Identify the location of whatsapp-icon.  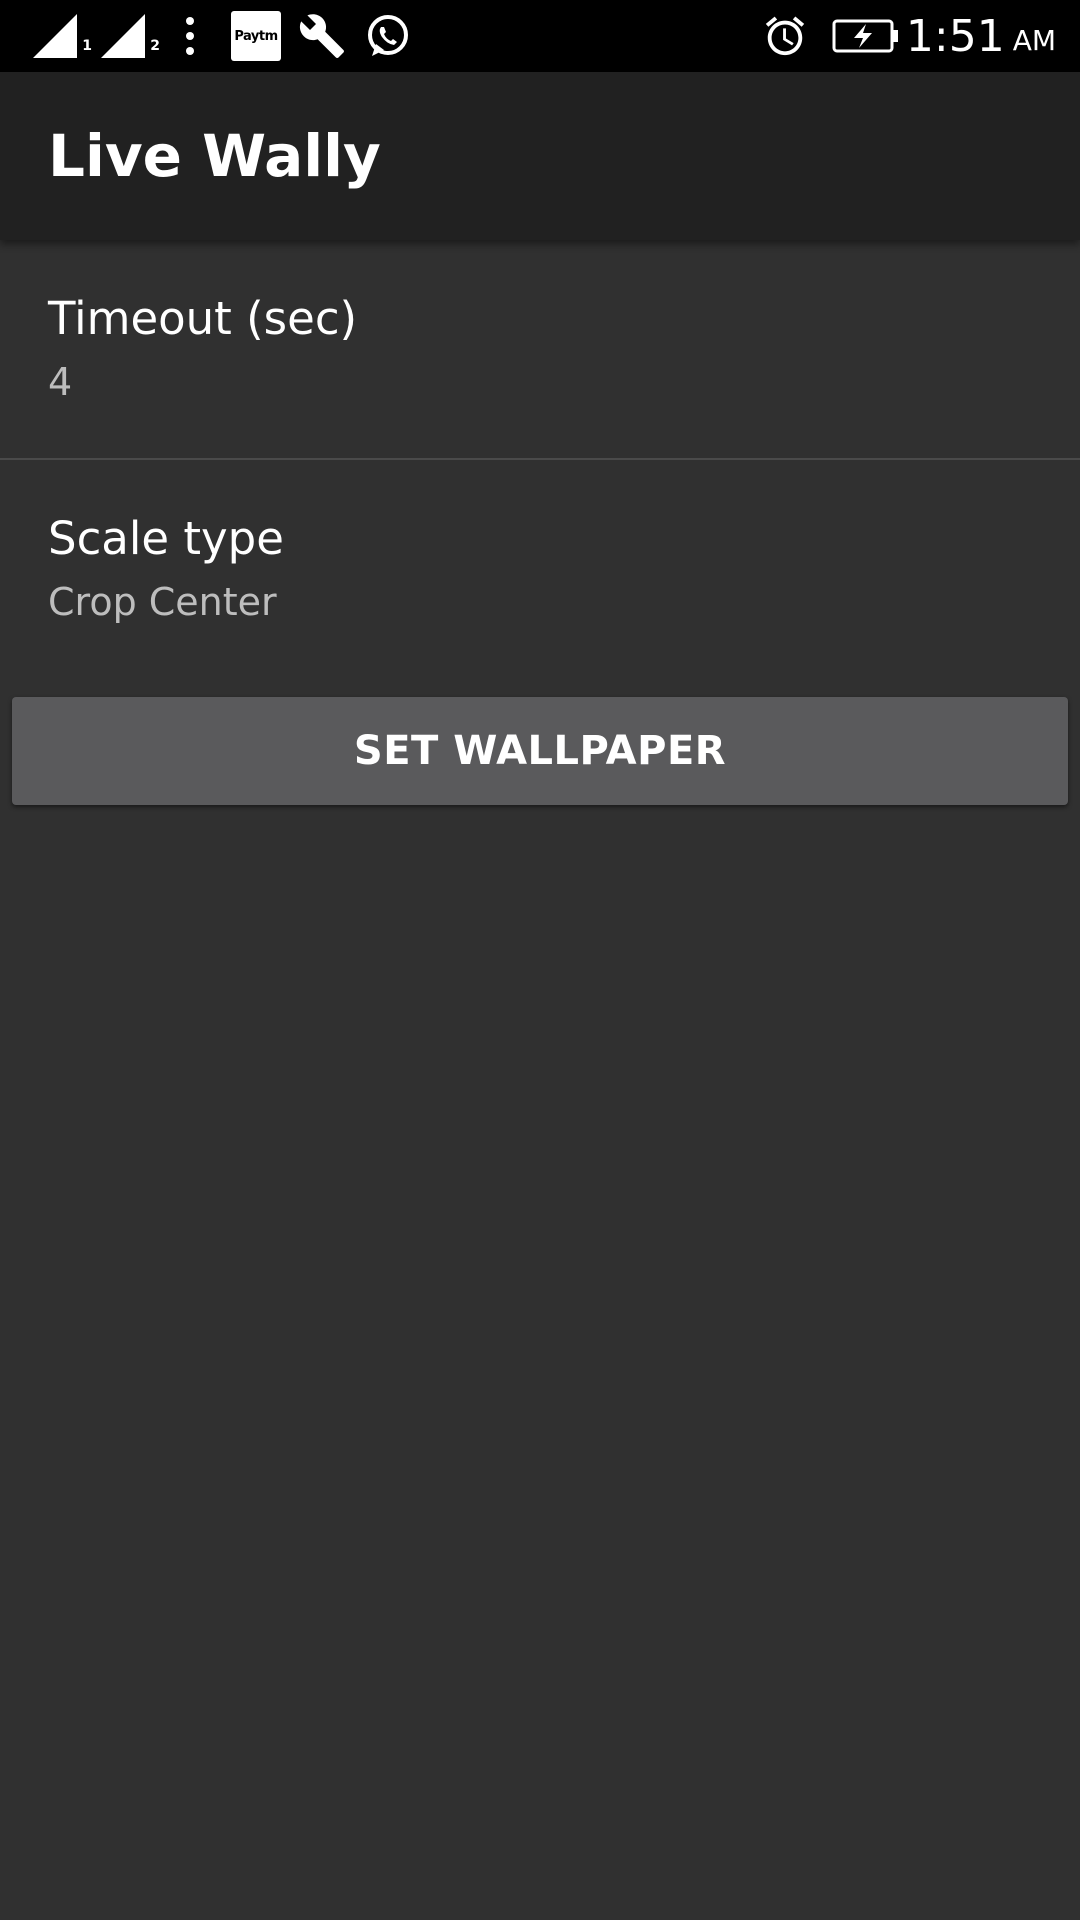
(388, 36).